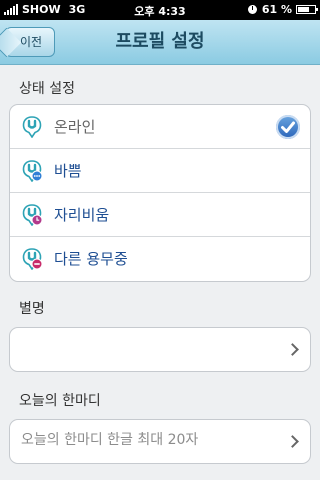 The image size is (320, 480). What do you see at coordinates (91, 259) in the screenshot?
I see `status-option-label: 다른 용무중` at bounding box center [91, 259].